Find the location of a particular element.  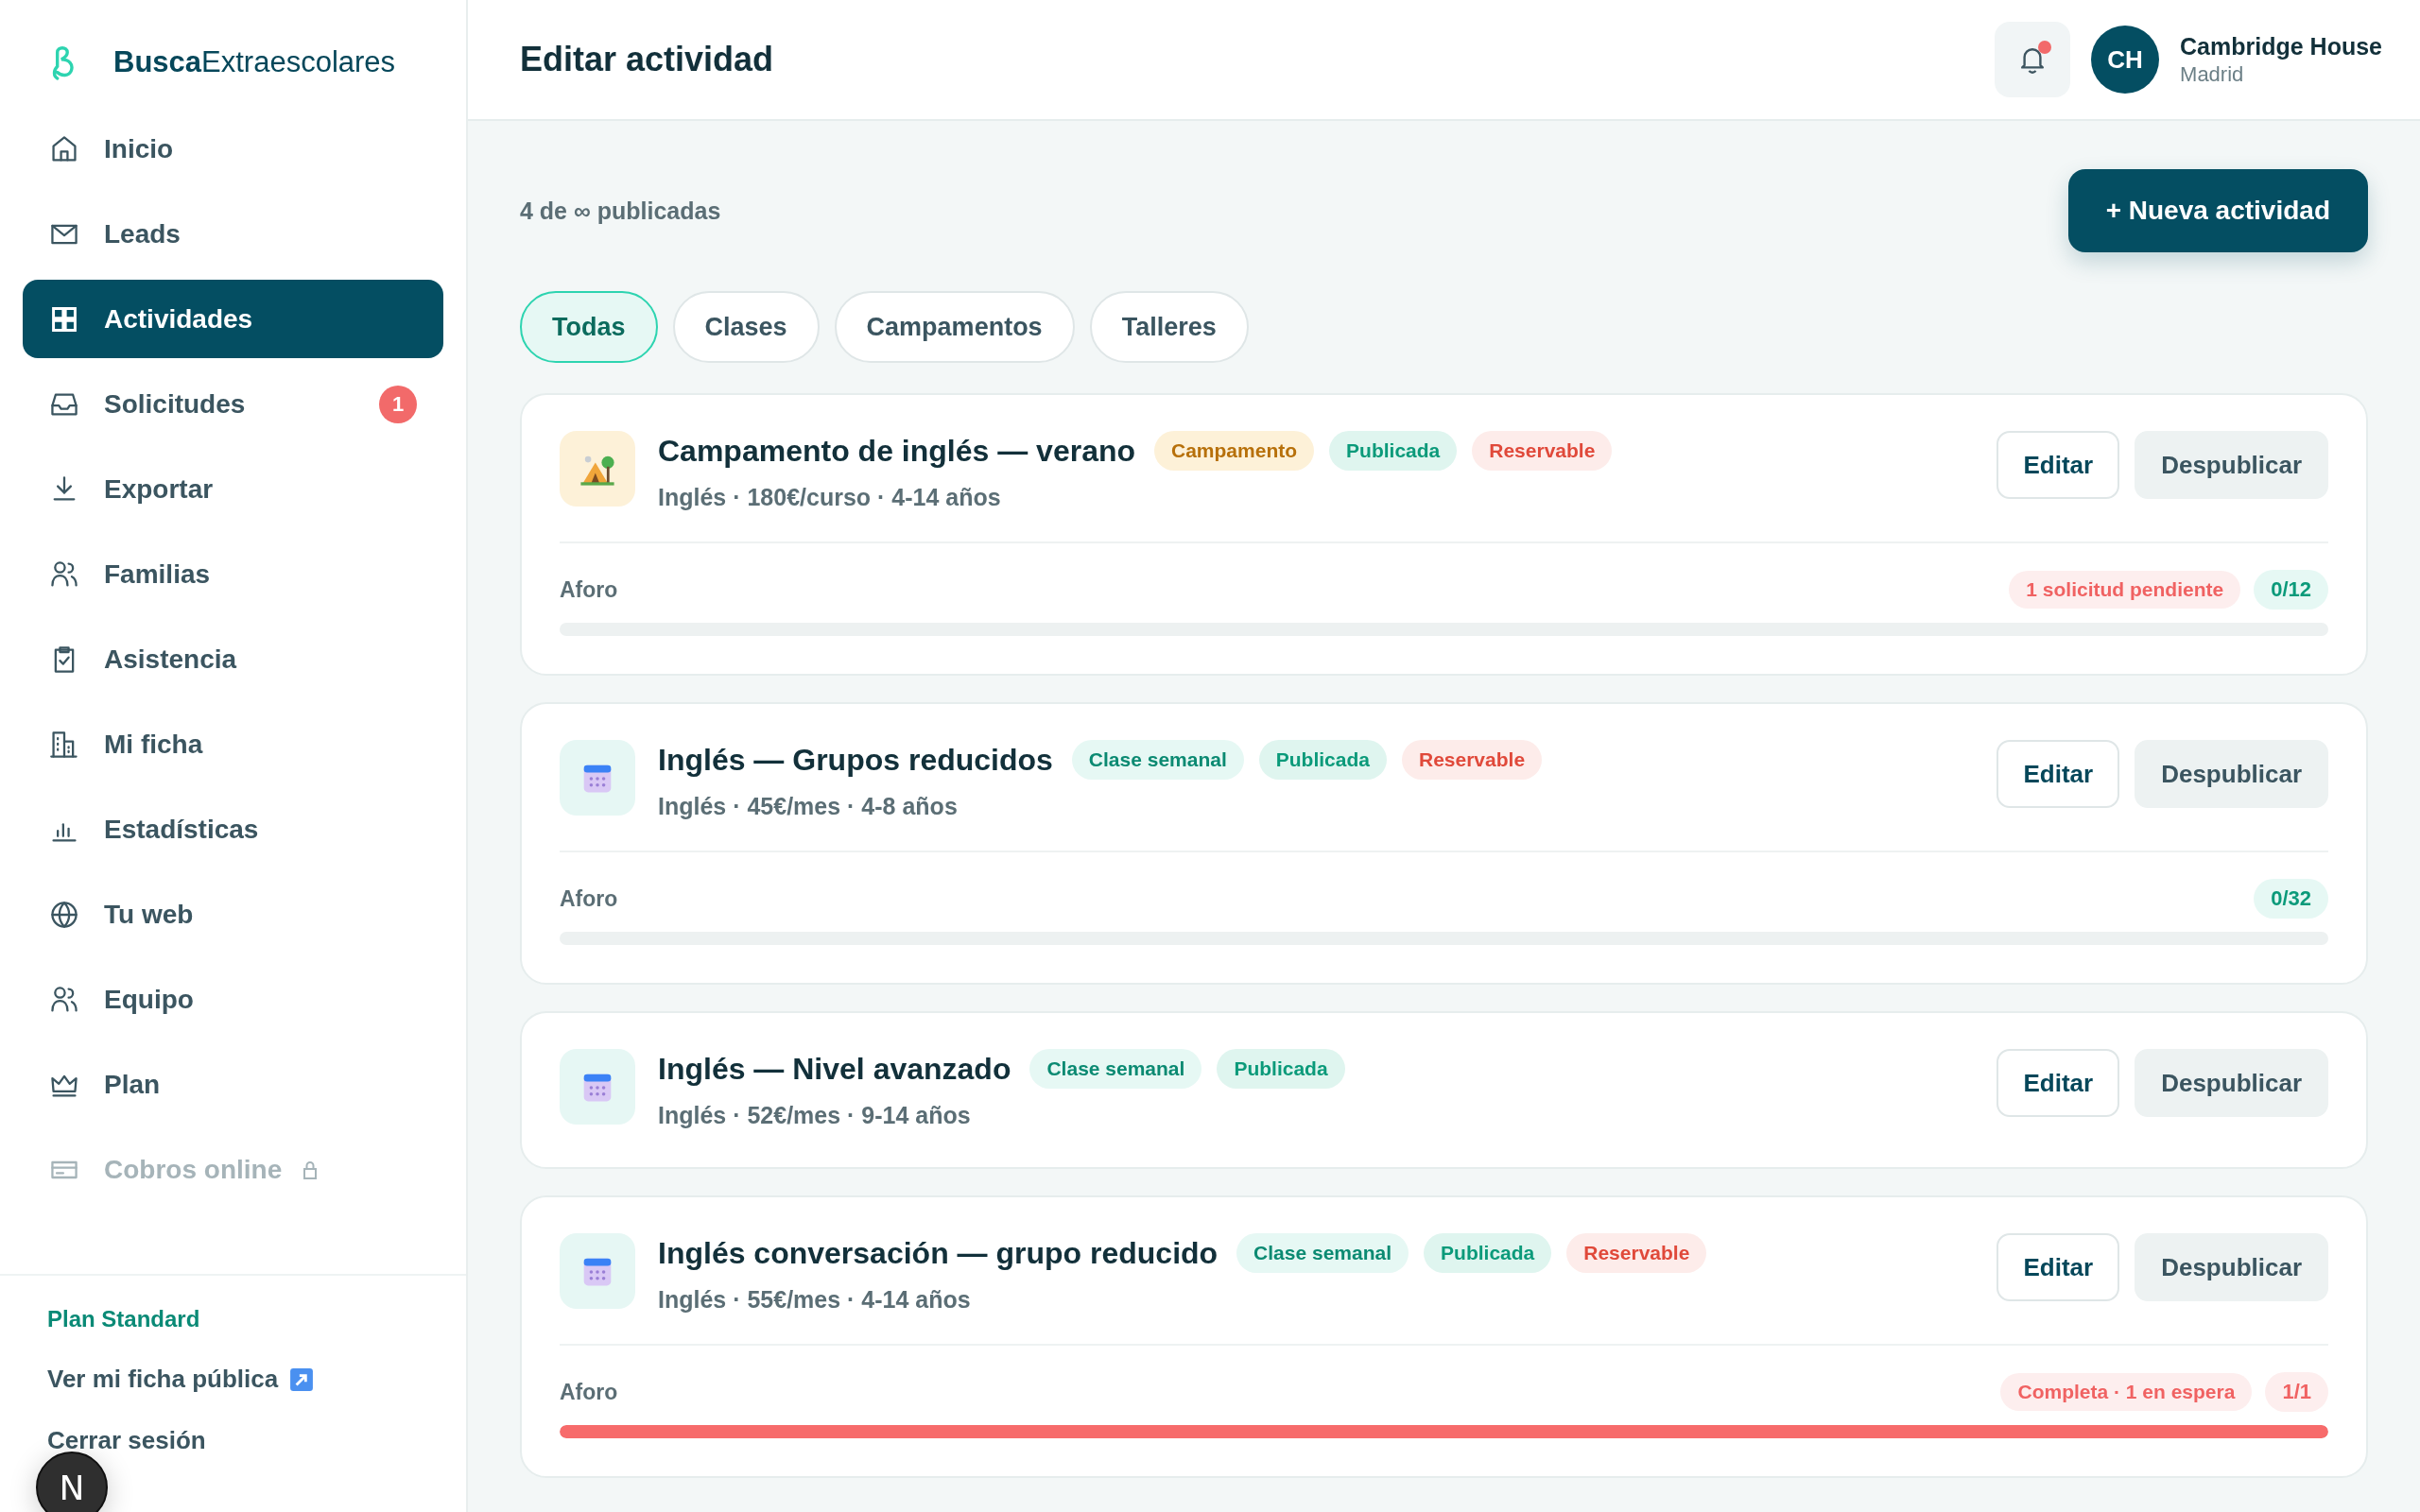

page-title: Editar actividad is located at coordinates (647, 59).